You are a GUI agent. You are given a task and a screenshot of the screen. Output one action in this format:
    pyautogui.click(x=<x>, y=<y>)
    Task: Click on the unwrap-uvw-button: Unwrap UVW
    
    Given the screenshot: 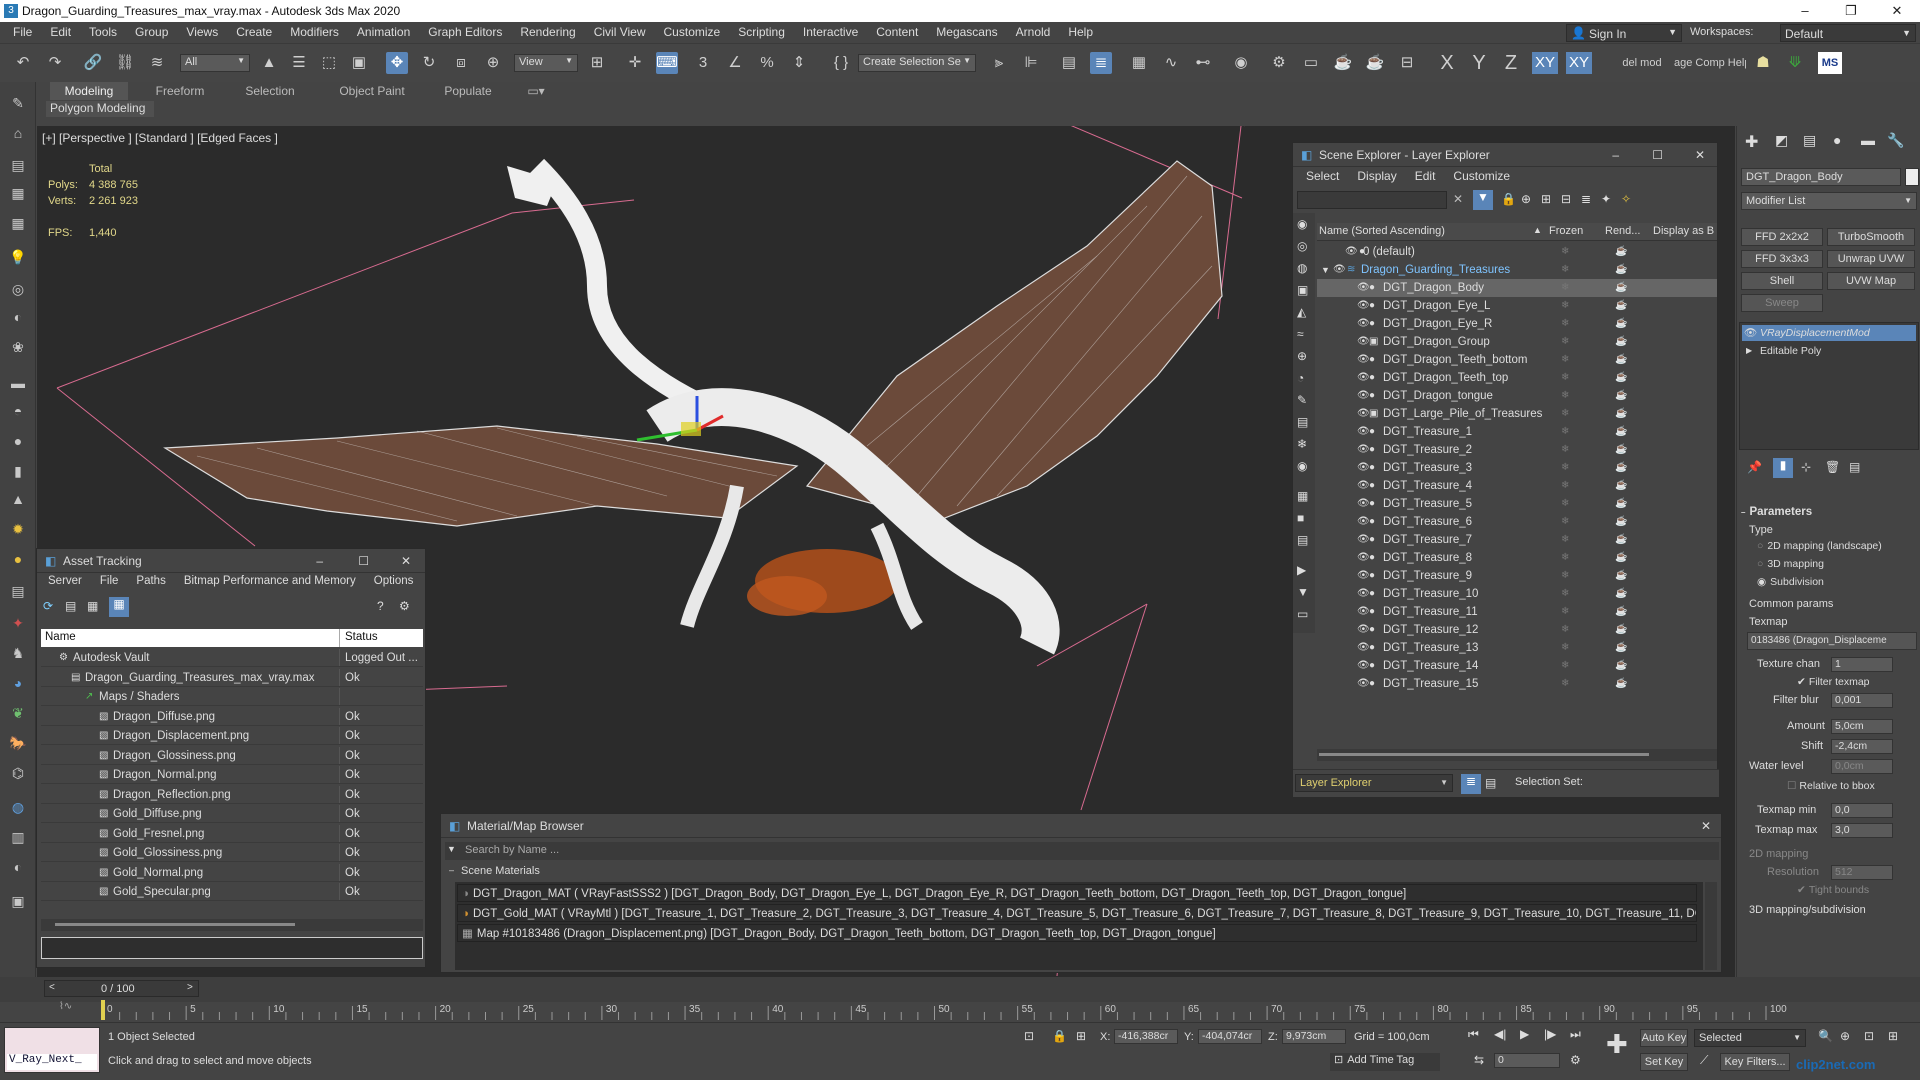 What is the action you would take?
    pyautogui.click(x=1871, y=259)
    